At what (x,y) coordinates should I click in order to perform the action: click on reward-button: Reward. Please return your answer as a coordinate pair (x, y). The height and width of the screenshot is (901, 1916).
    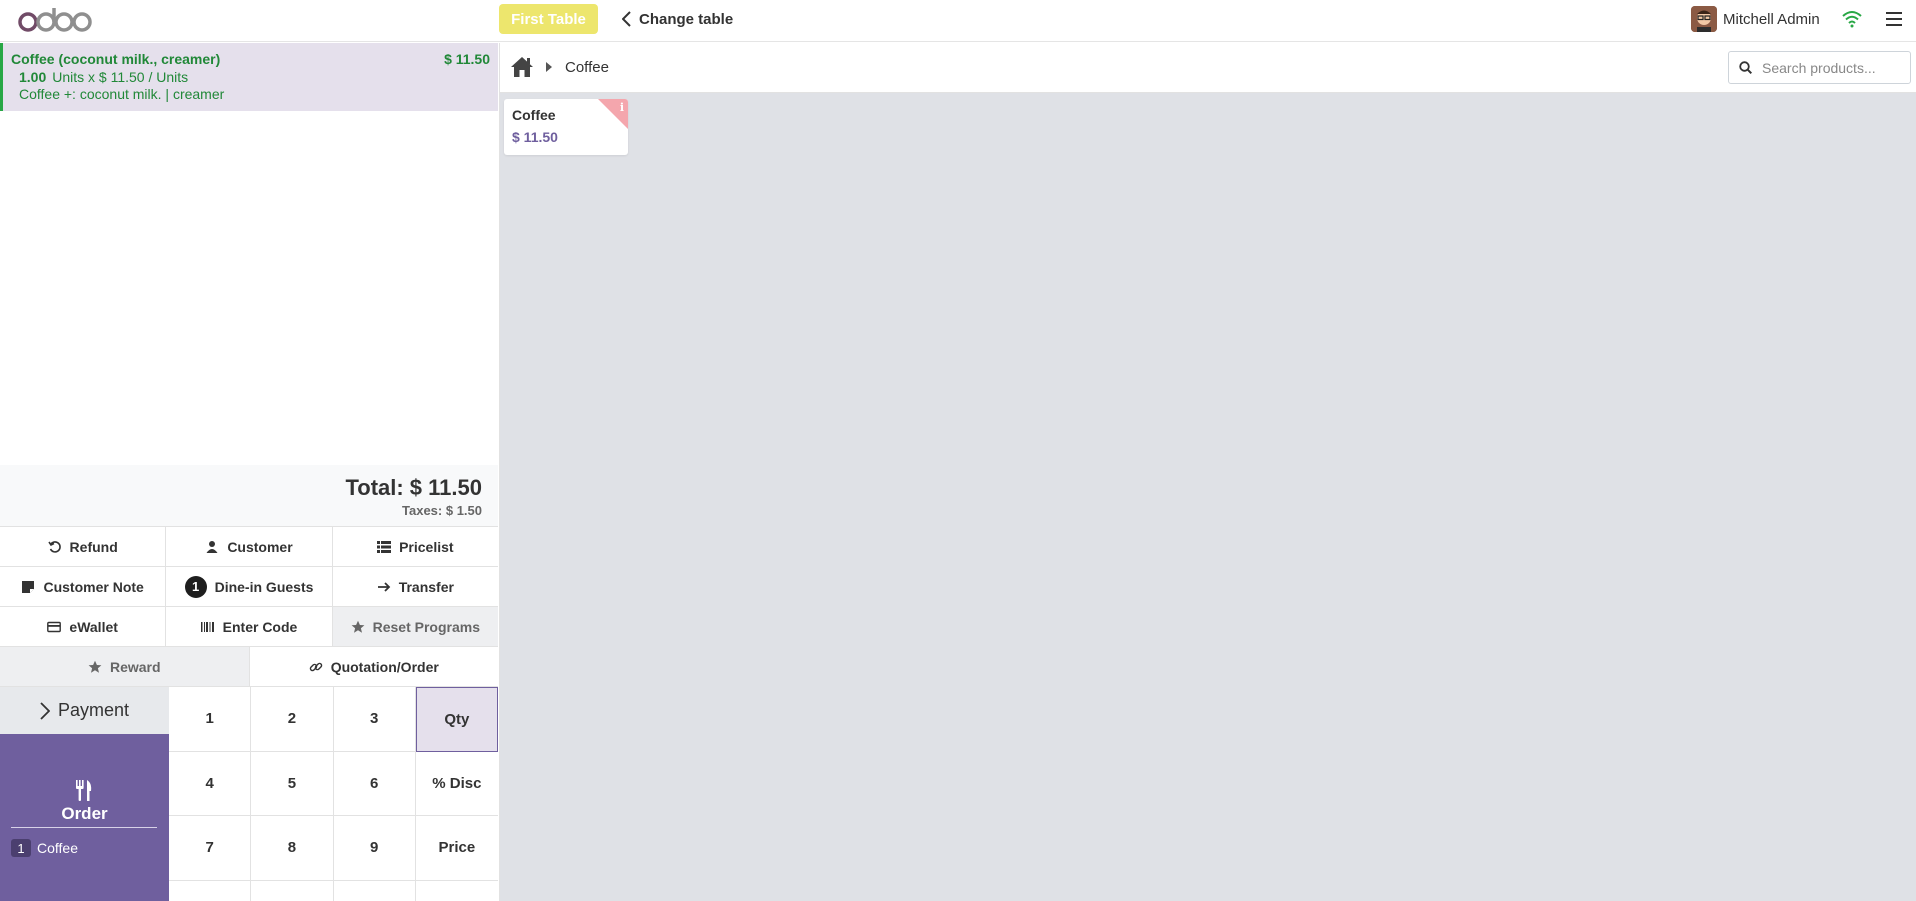
    Looking at the image, I should click on (125, 666).